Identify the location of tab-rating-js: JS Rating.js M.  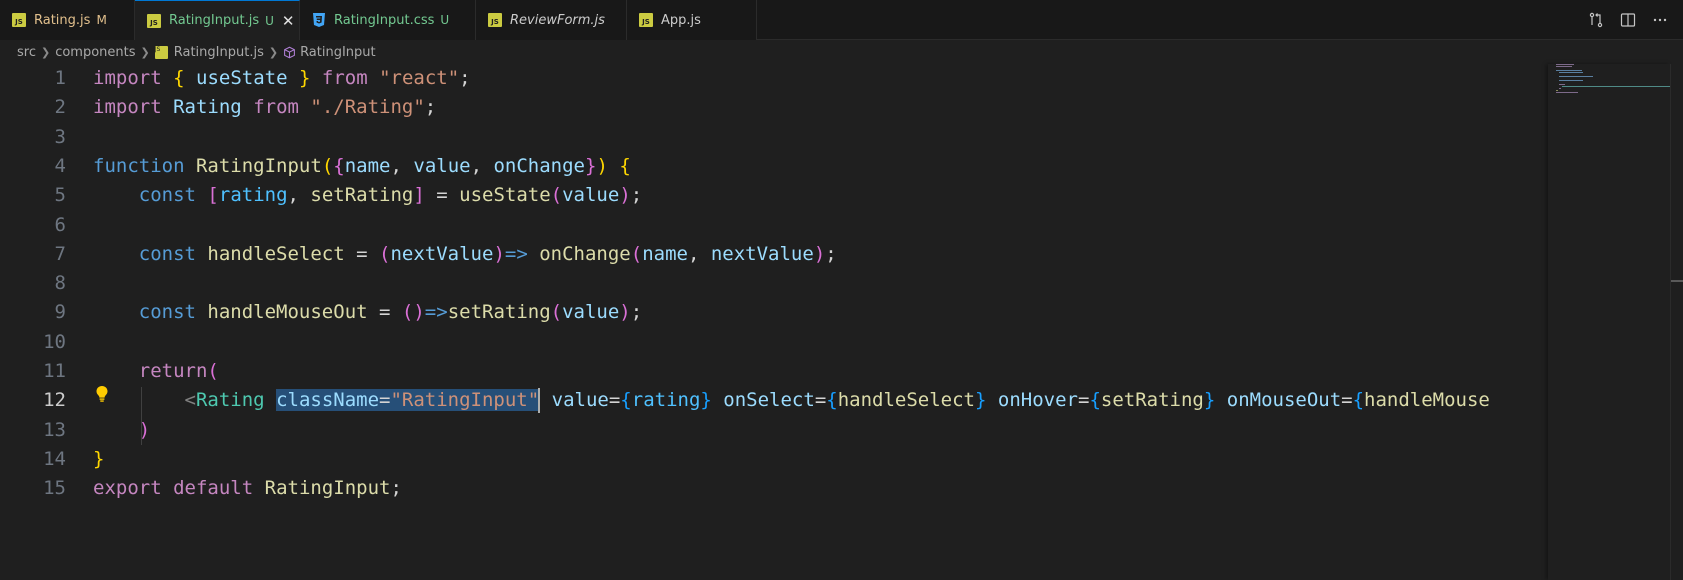
(67, 20).